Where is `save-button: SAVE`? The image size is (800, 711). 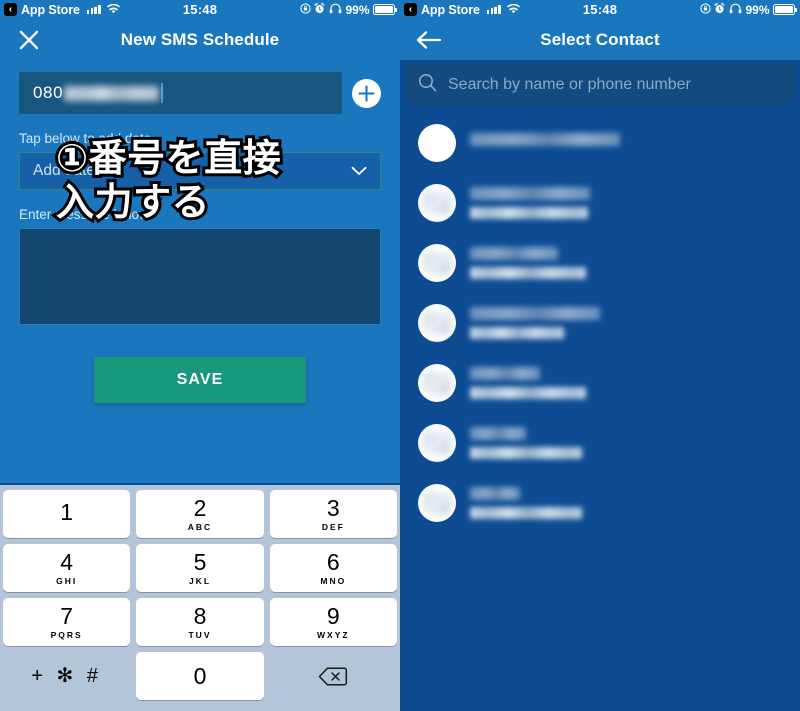
save-button: SAVE is located at coordinates (200, 380).